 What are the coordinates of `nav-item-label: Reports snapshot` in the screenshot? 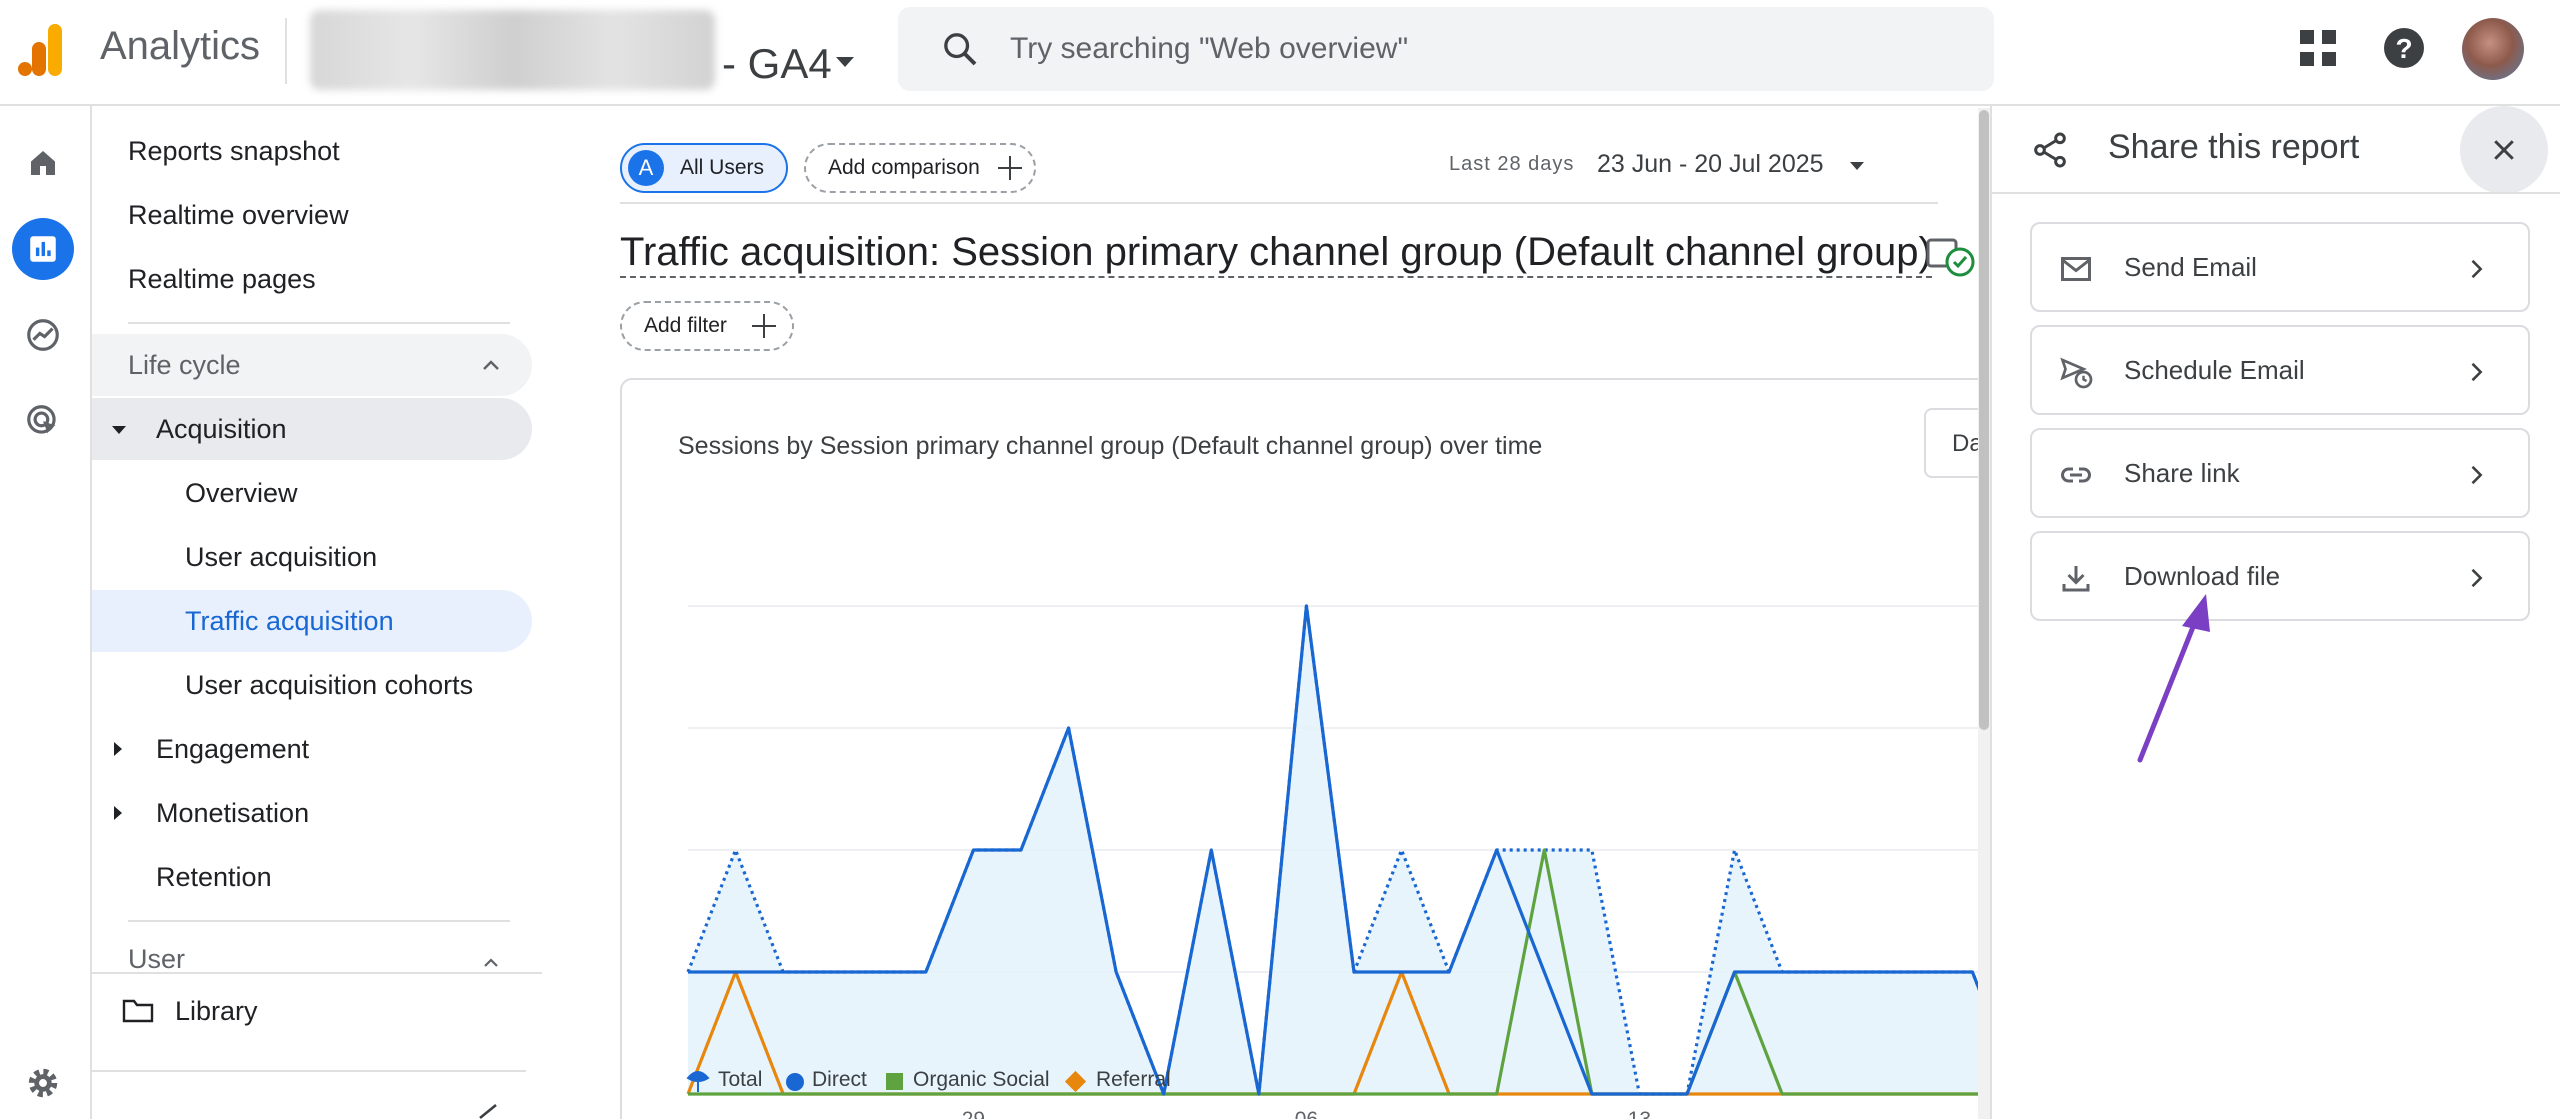 It's located at (234, 150).